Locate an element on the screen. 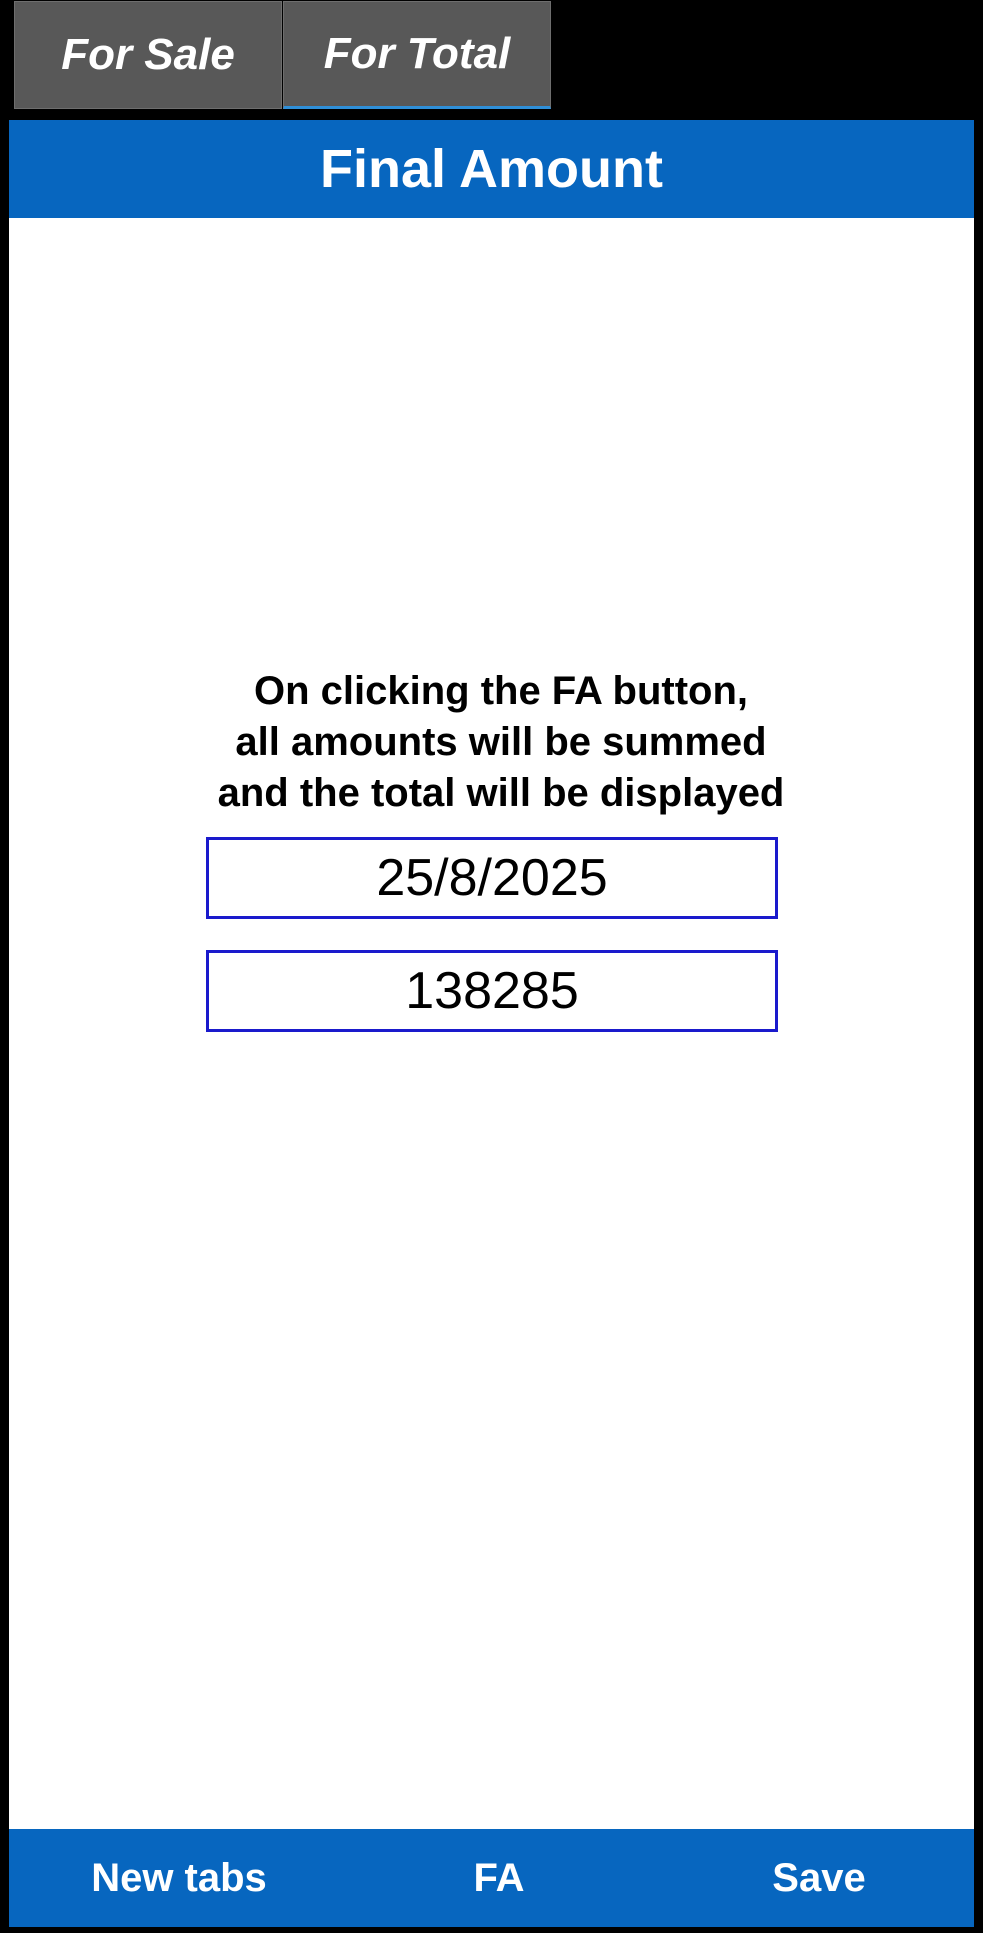 Image resolution: width=983 pixels, height=1933 pixels. bottom-bar: New tabs FA Save is located at coordinates (491, 1878).